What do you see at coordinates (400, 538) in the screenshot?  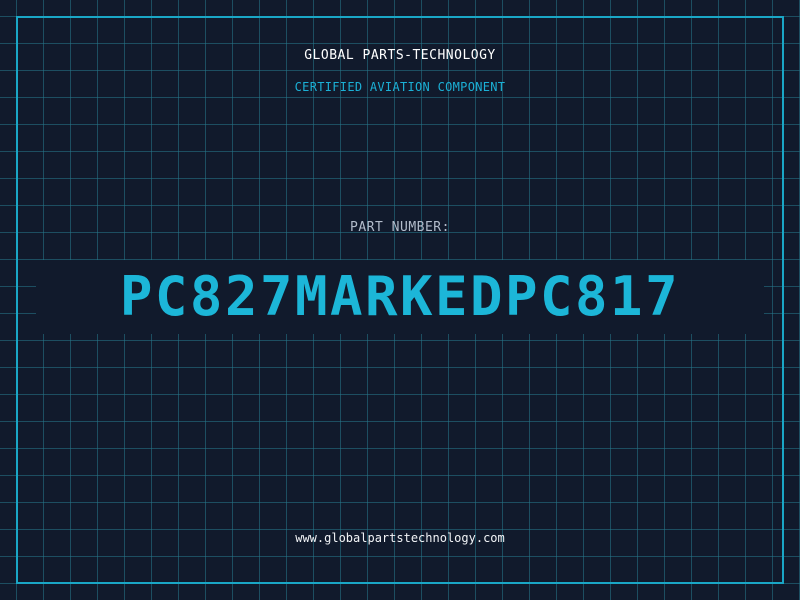 I see `website-url: www.globalpartstechnology.com` at bounding box center [400, 538].